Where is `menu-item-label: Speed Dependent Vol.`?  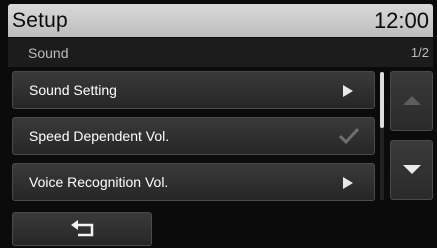
menu-item-label: Speed Dependent Vol. is located at coordinates (99, 136).